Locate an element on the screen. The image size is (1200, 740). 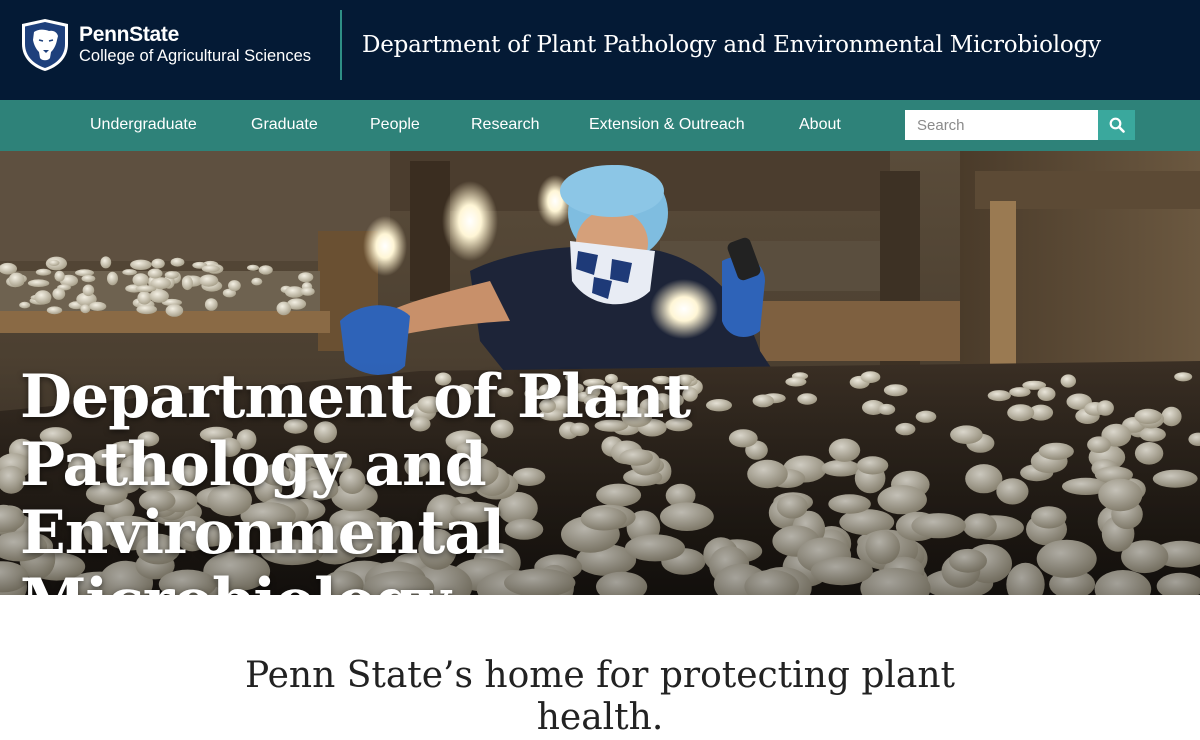
nav-item-about: About is located at coordinates (820, 125).